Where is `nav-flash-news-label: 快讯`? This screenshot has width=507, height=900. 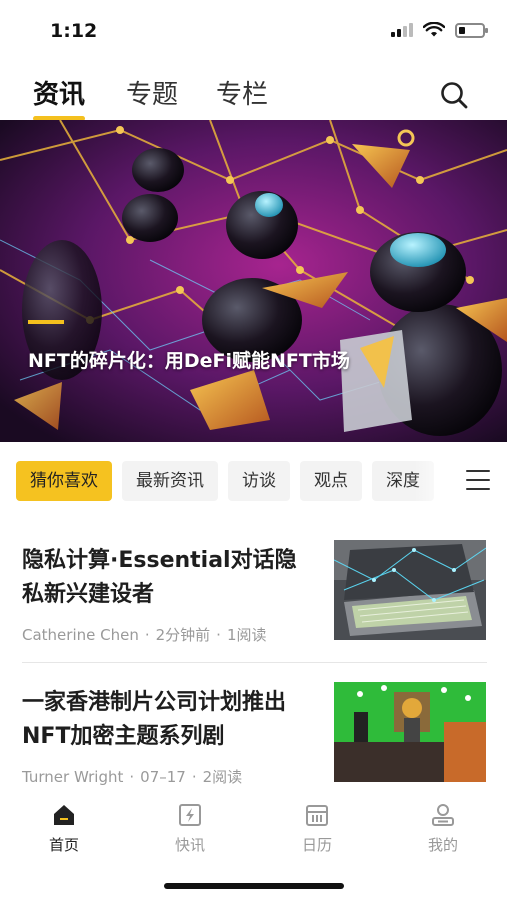 nav-flash-news-label: 快讯 is located at coordinates (189, 845).